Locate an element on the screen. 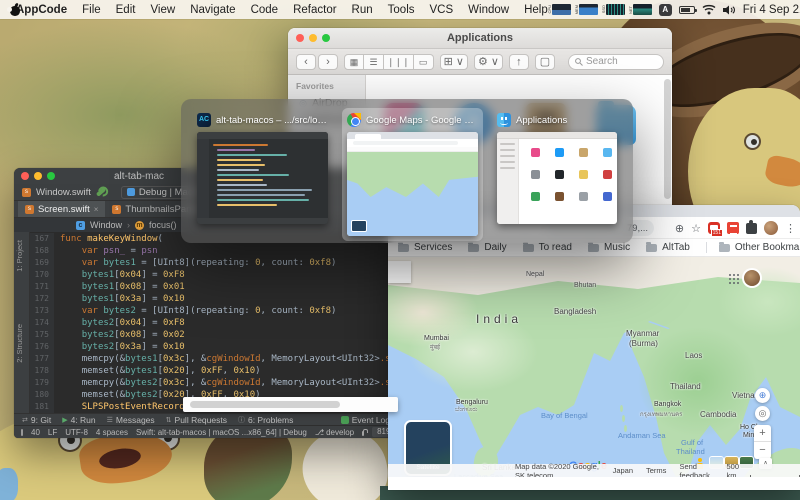 This screenshot has height=500, width=800. chrome-menu-icon: ⋮ is located at coordinates (790, 228).